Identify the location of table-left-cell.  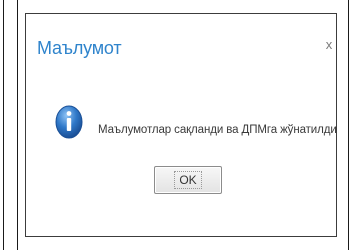
(11, 125).